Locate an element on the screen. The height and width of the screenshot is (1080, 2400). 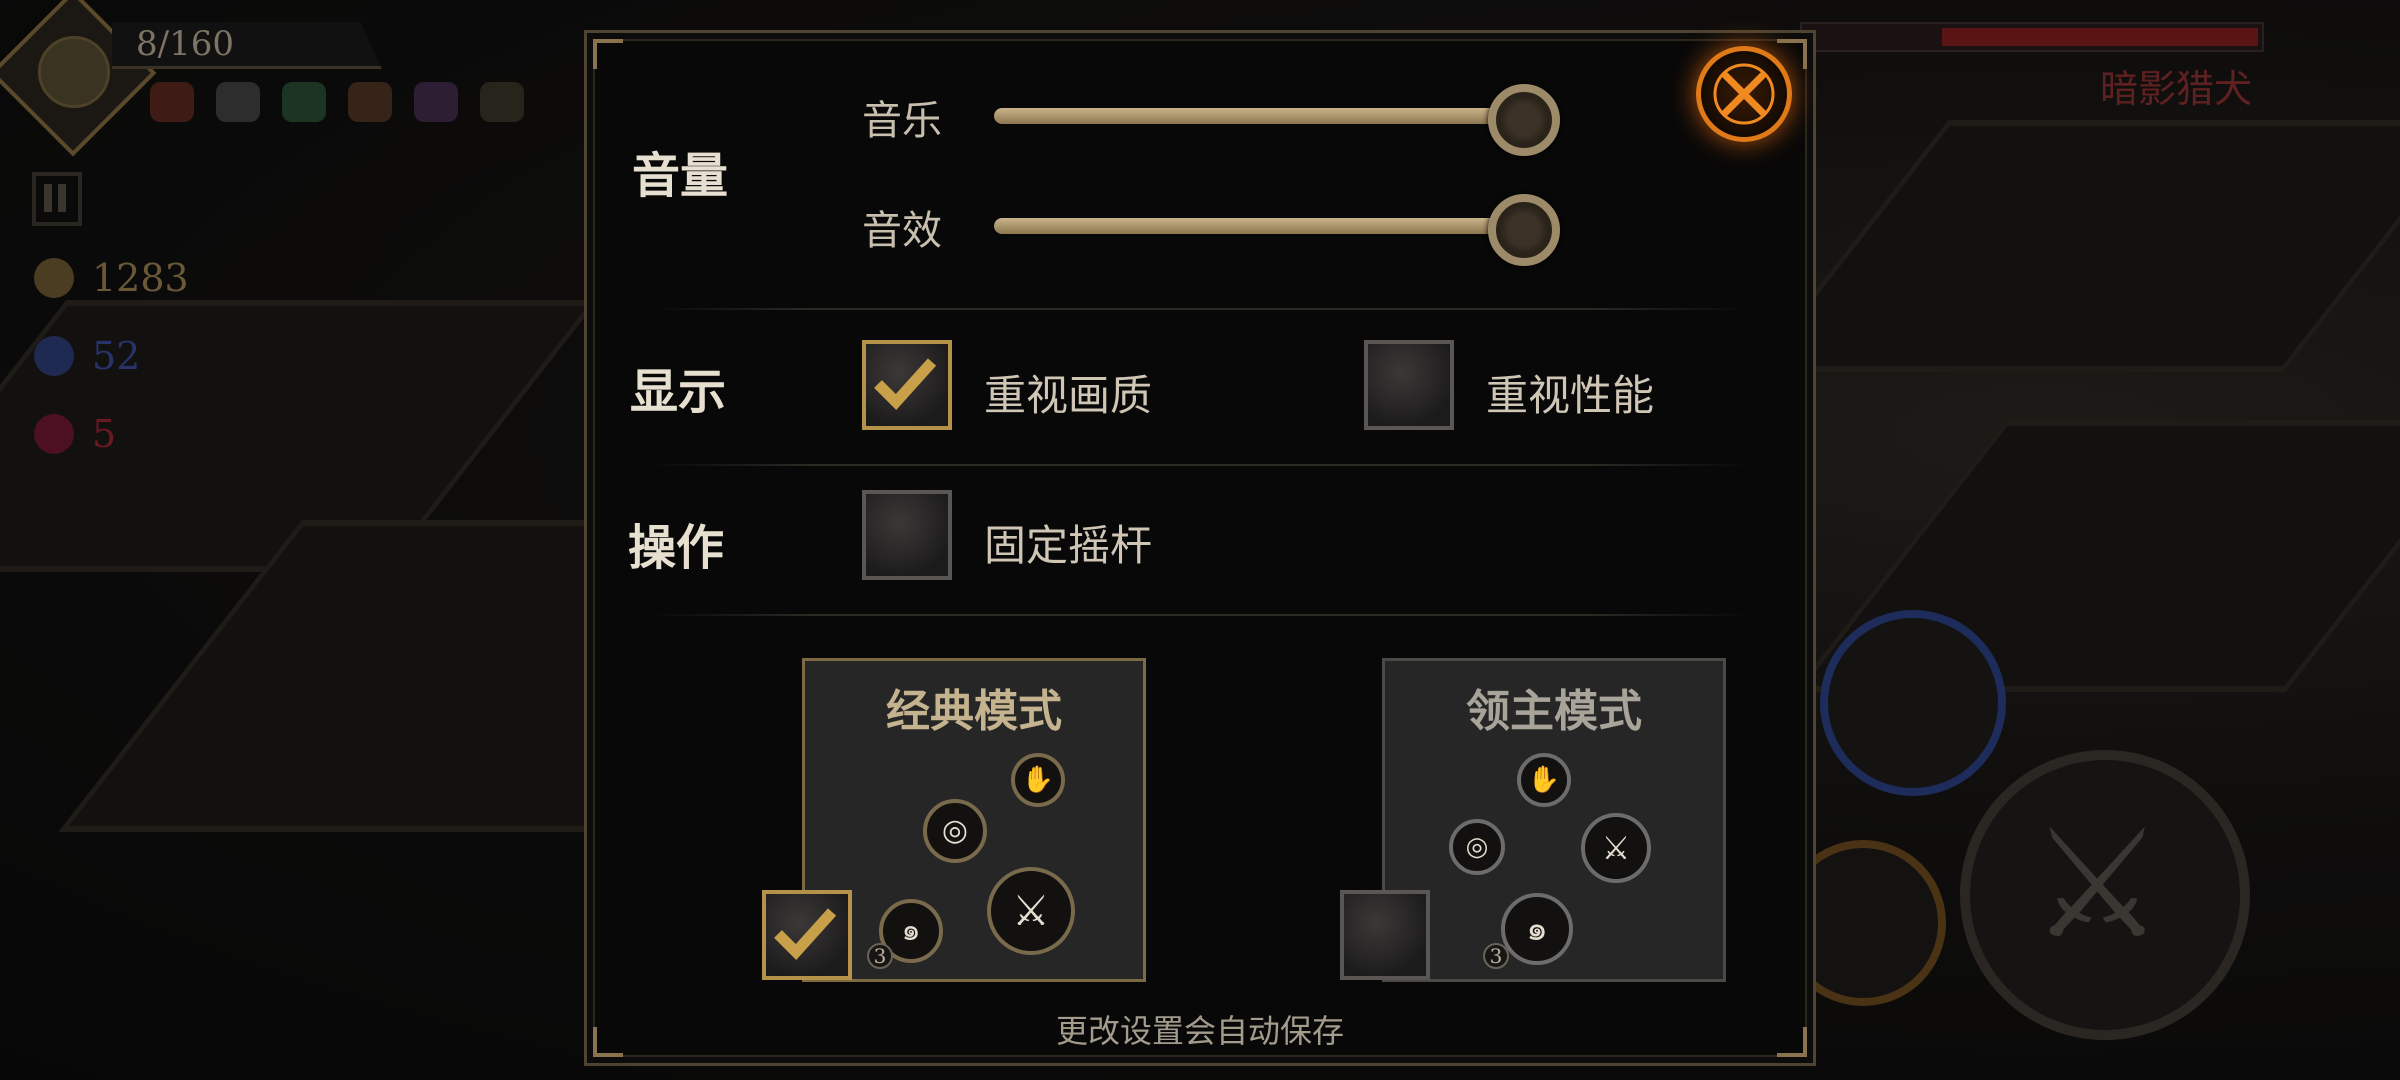
close-icon is located at coordinates (1744, 94).